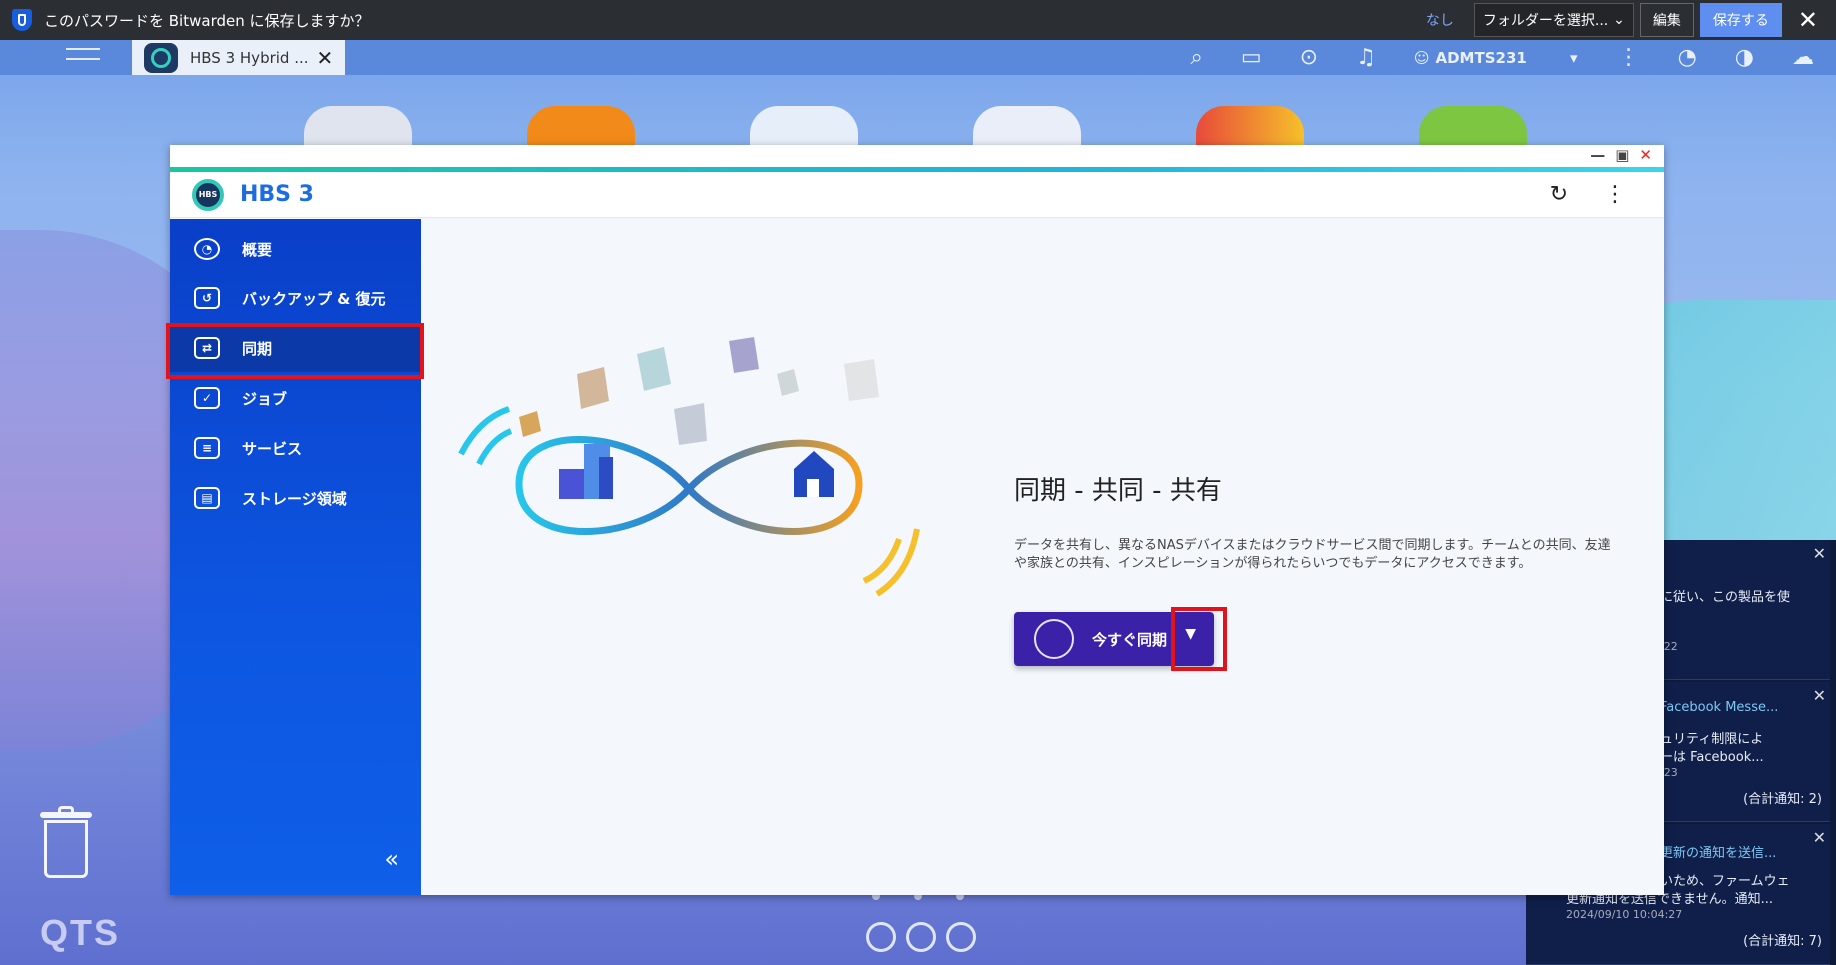 This screenshot has width=1836, height=965. What do you see at coordinates (1725, 881) in the screenshot?
I see `notification-text: いため、ファームウェ` at bounding box center [1725, 881].